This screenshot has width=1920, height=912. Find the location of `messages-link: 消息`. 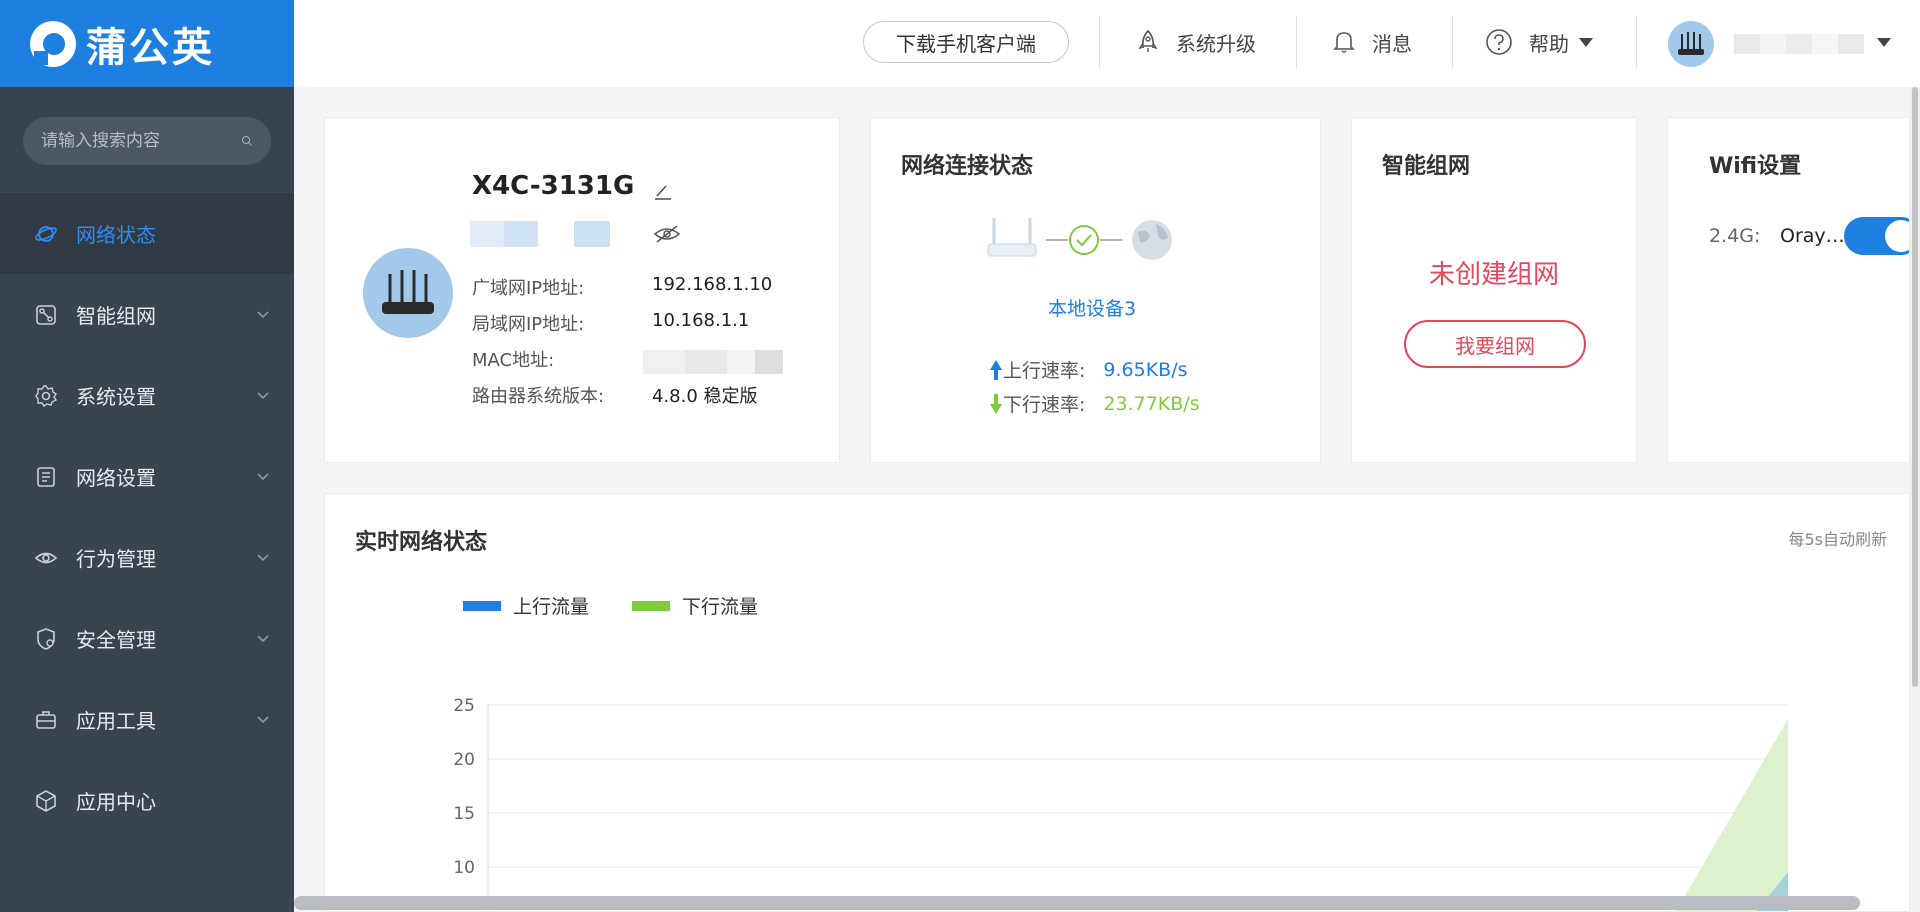

messages-link: 消息 is located at coordinates (1372, 42).